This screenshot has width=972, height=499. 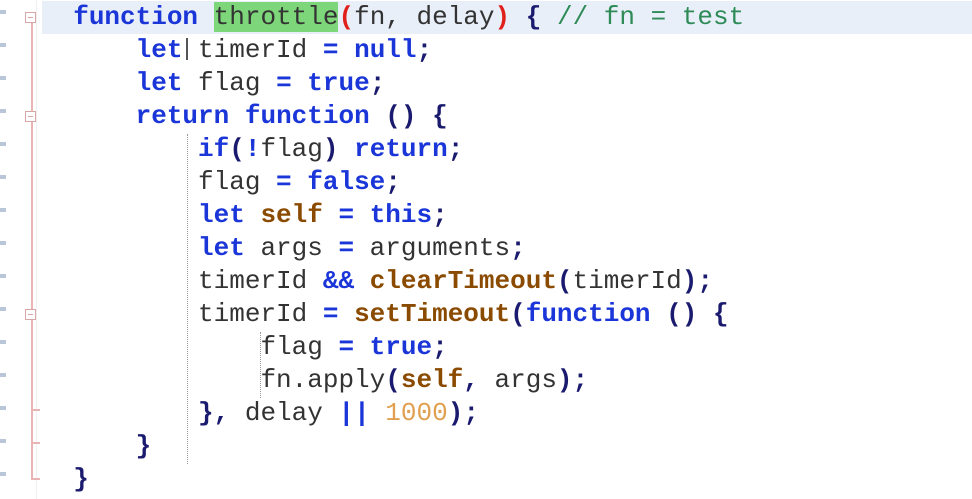 I want to click on code-token: (), so click(x=682, y=314).